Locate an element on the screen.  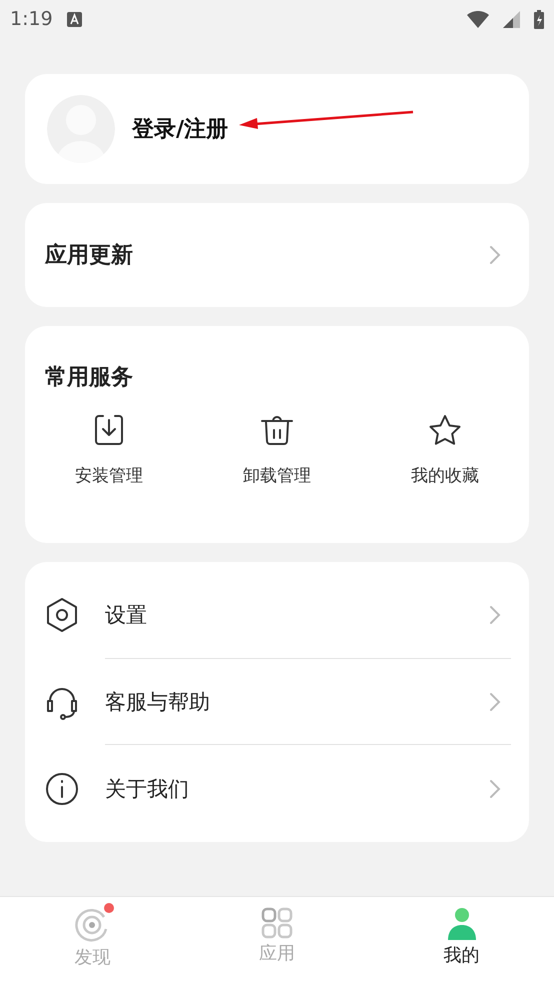
grid-icon is located at coordinates (277, 923).